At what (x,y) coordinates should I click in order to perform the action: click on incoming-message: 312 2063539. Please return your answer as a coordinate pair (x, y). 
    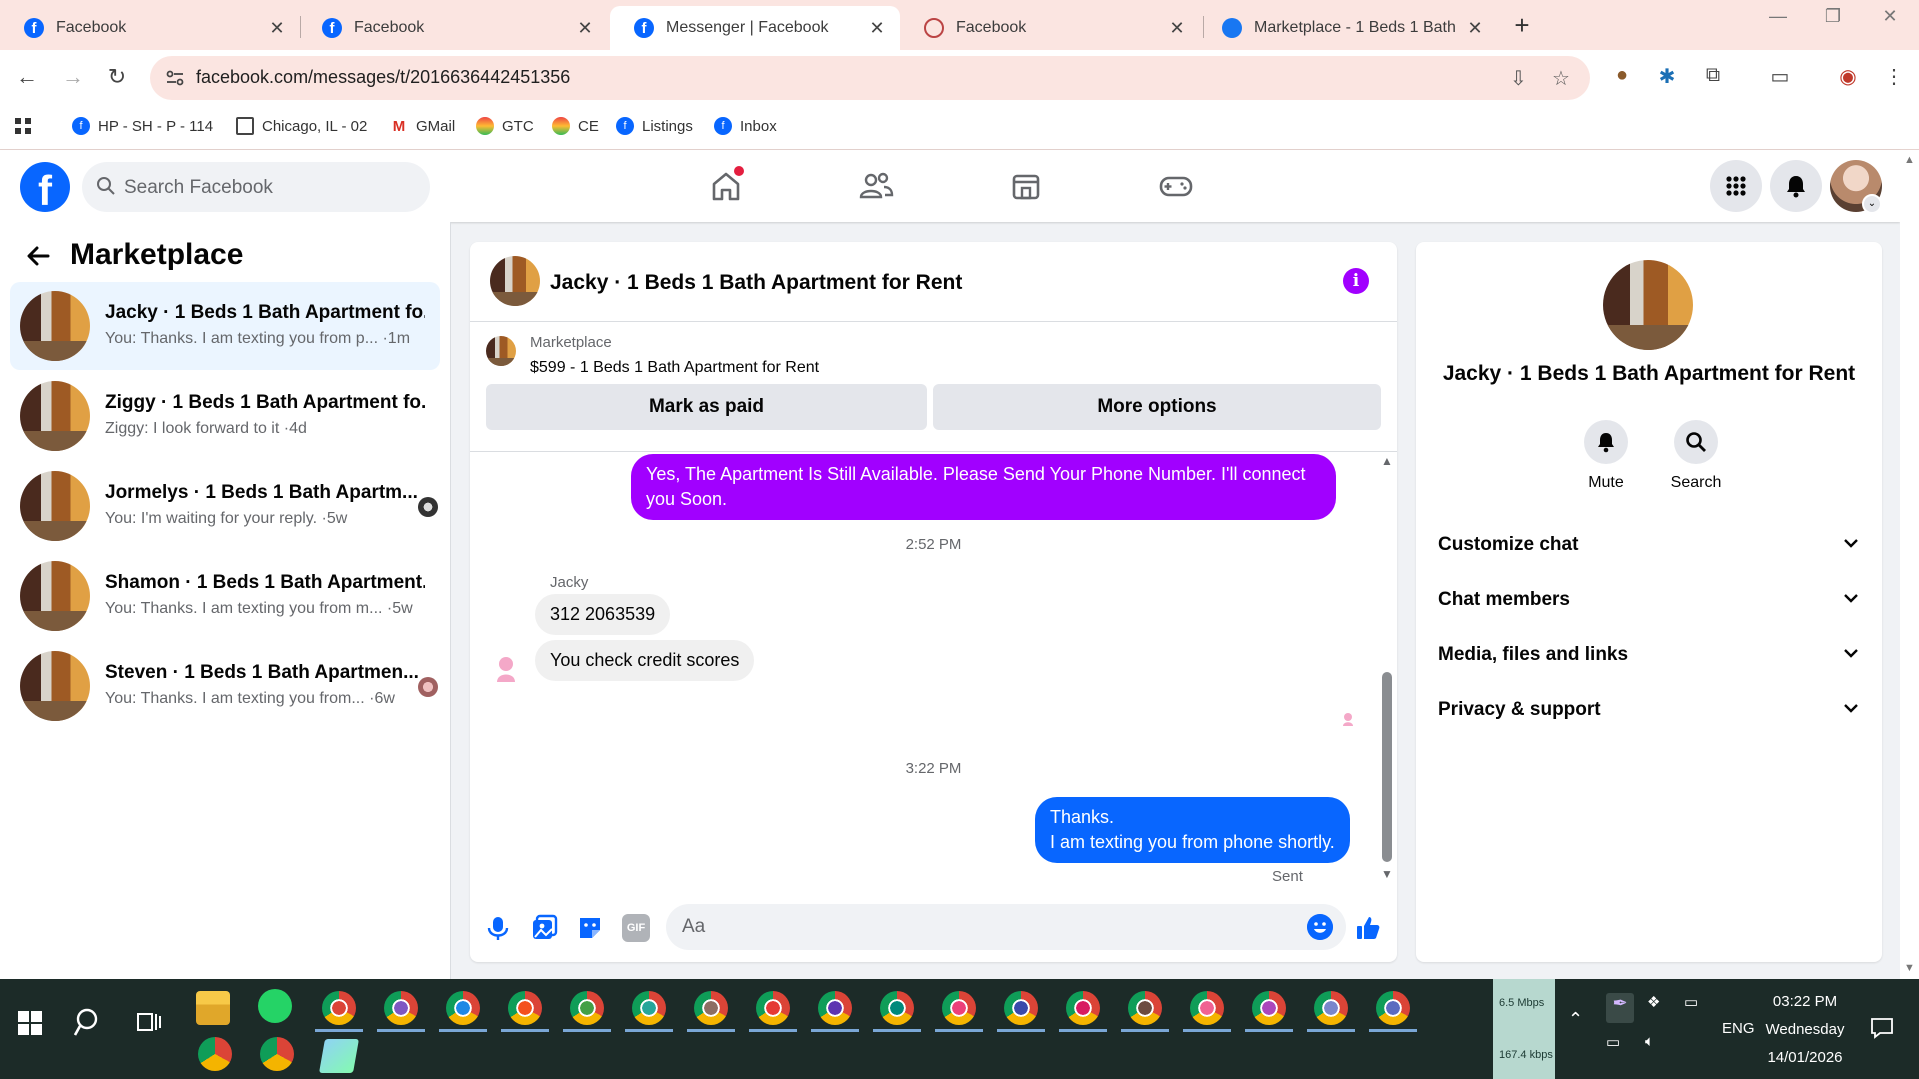
    Looking at the image, I should click on (603, 614).